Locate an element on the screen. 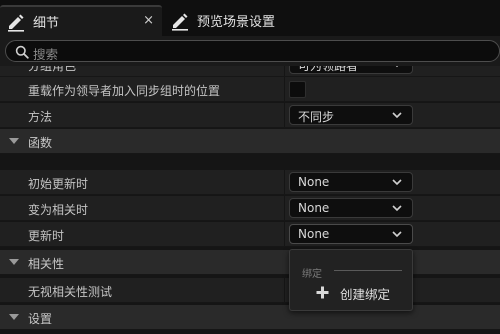  property-label: 重载作为领导者加入同步组时的位置 is located at coordinates (124, 91).